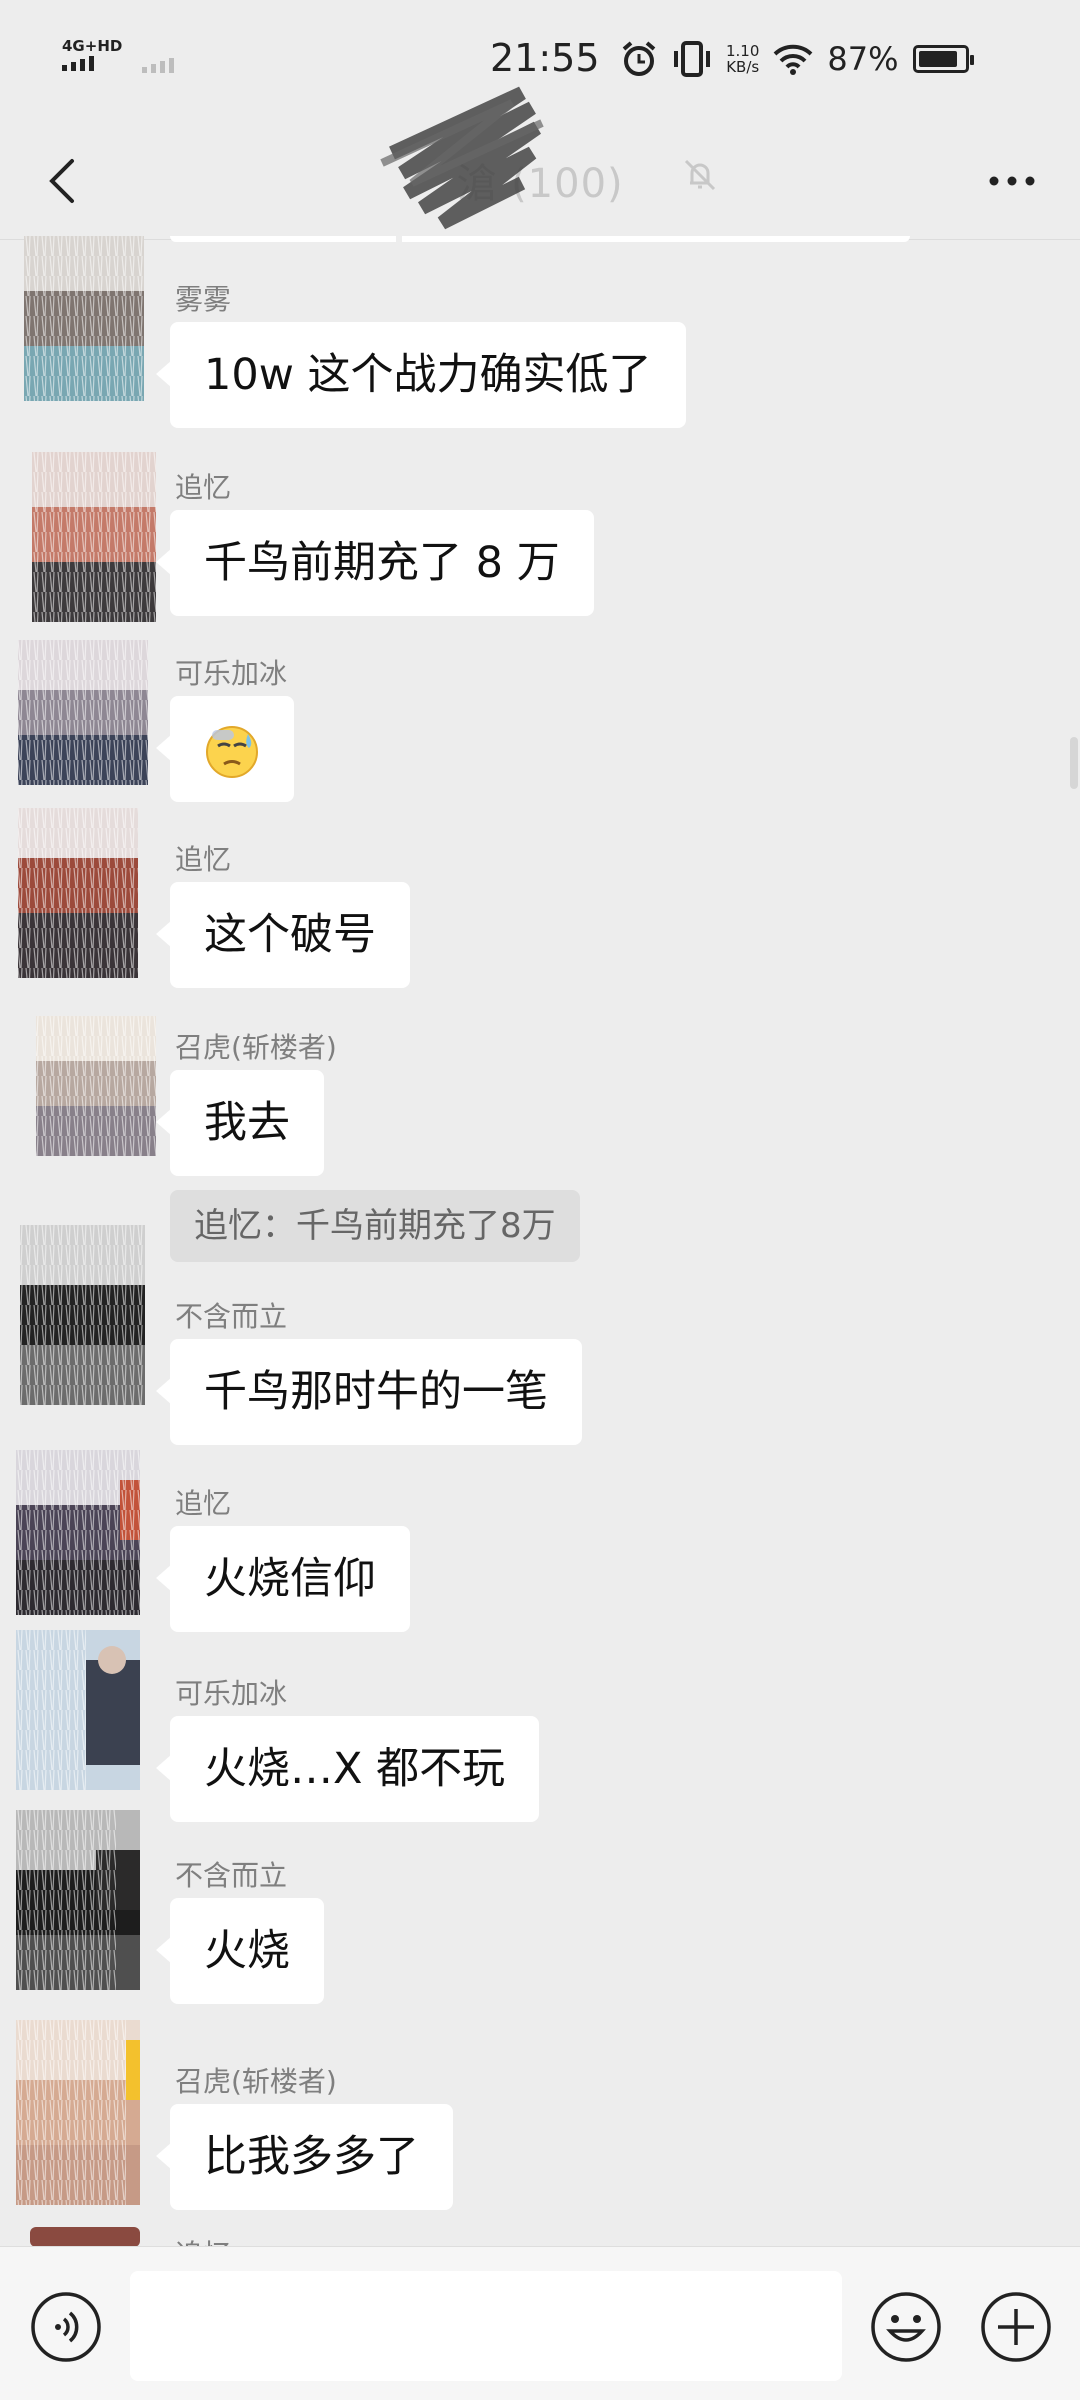 This screenshot has width=1080, height=2400. I want to click on more-icon, so click(1012, 181).